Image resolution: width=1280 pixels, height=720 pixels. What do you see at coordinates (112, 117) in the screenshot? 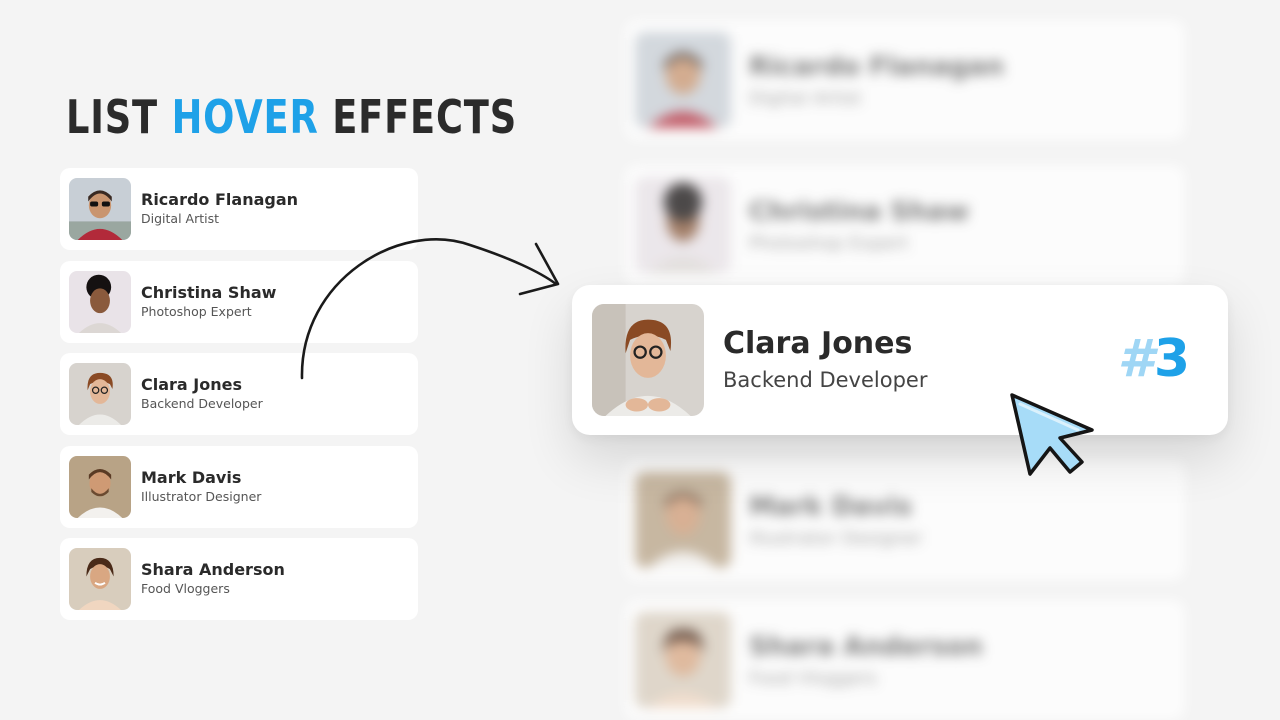
I see `title-word-list: LIST` at bounding box center [112, 117].